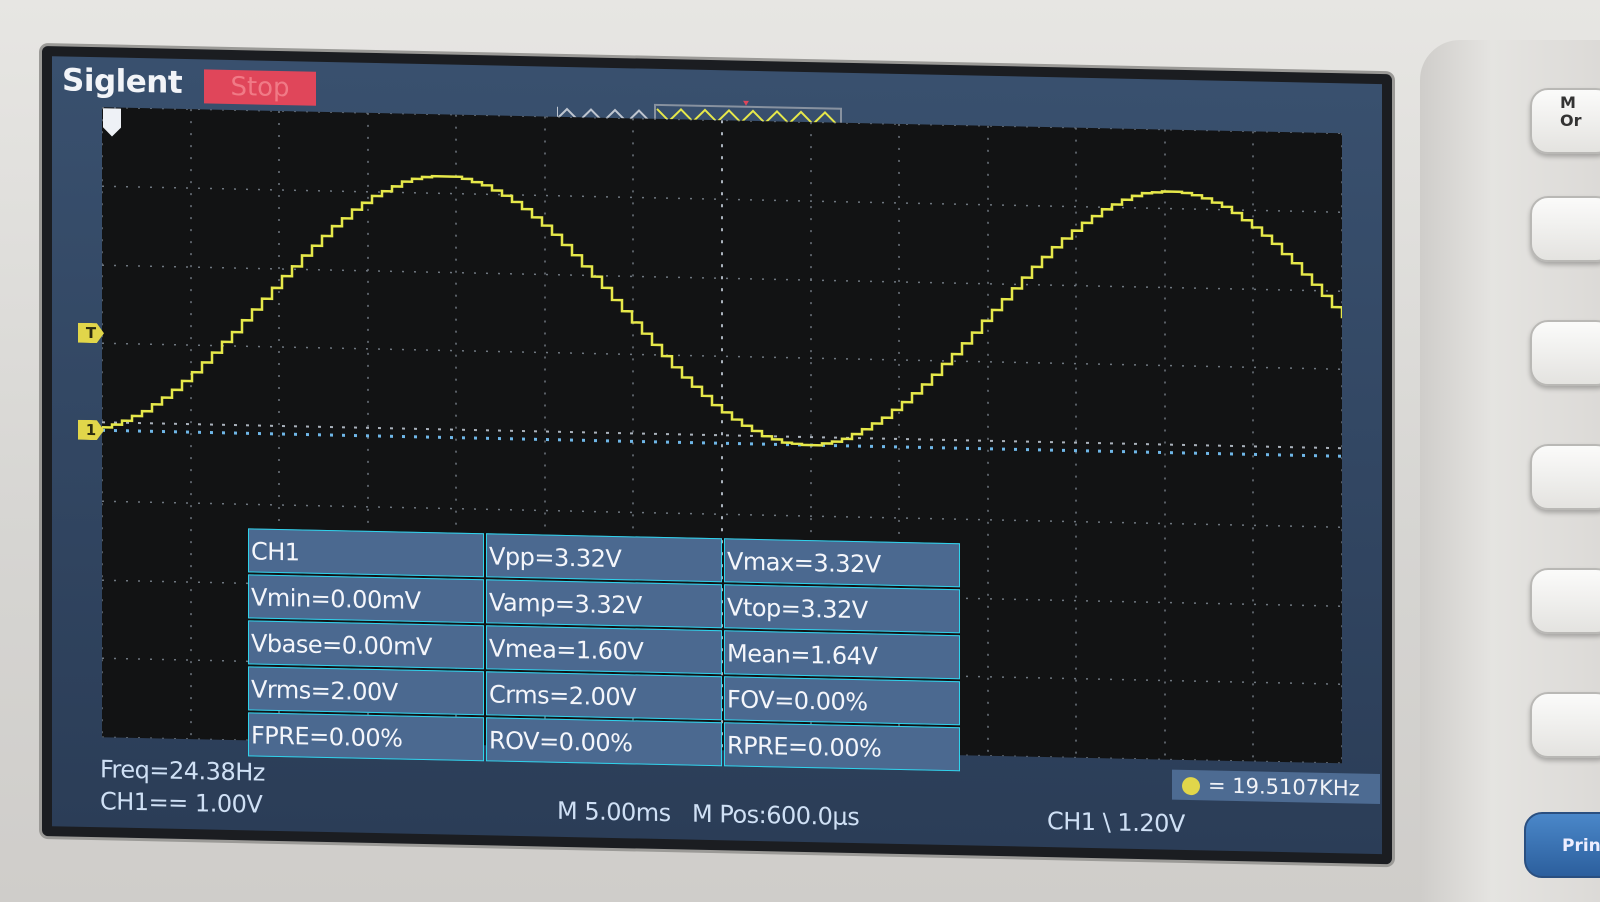  What do you see at coordinates (1581, 846) in the screenshot?
I see `print-button-label: Prin` at bounding box center [1581, 846].